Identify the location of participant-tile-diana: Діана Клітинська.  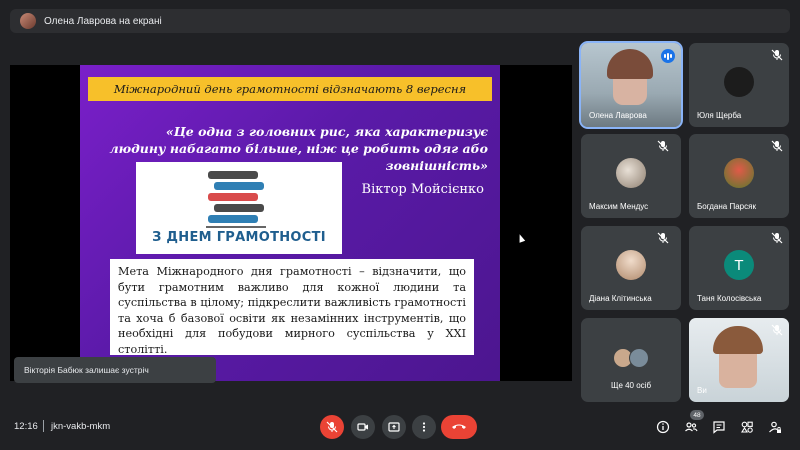
(631, 268).